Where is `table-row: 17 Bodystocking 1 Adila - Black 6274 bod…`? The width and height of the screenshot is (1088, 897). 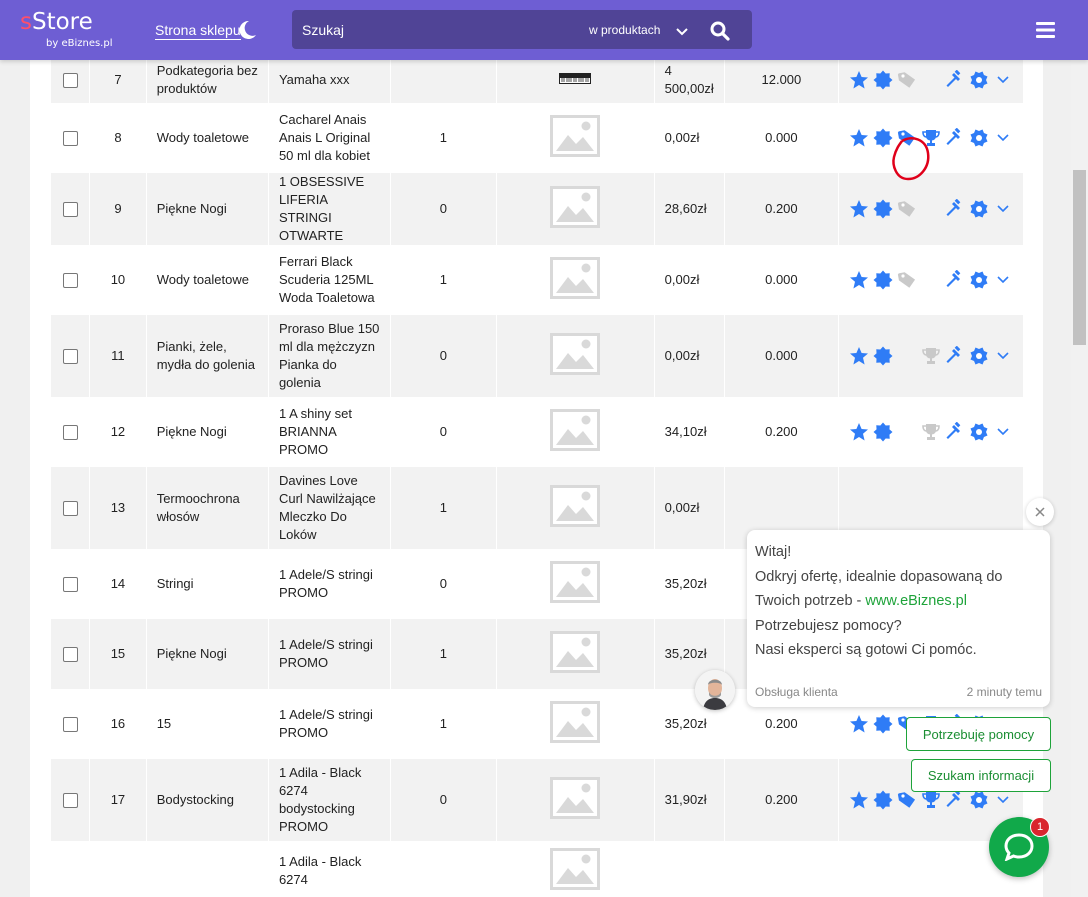
table-row: 17 Bodystocking 1 Adila - Black 6274 bod… is located at coordinates (536, 800).